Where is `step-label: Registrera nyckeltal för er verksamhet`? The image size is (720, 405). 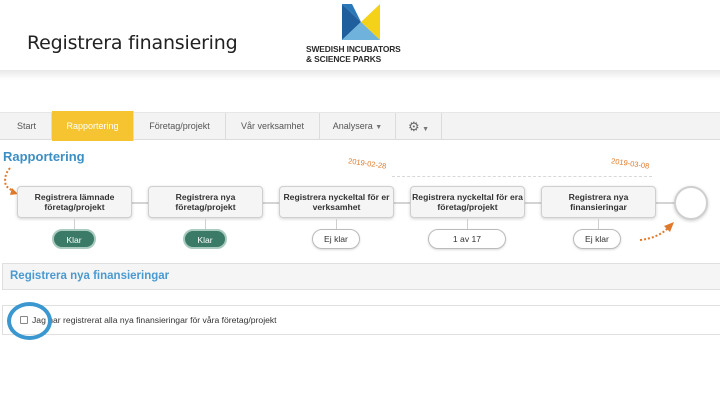 step-label: Registrera nyckeltal för er verksamhet is located at coordinates (336, 202).